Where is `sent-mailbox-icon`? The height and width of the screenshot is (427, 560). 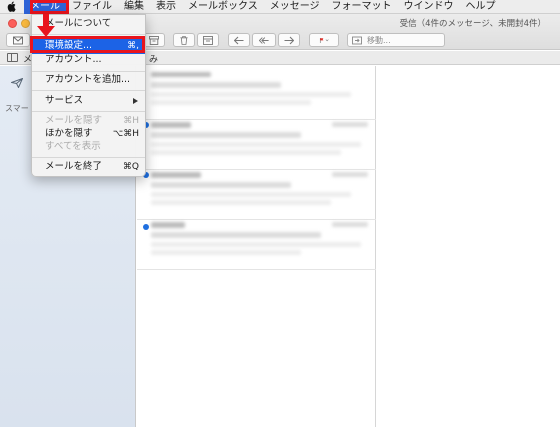 sent-mailbox-icon is located at coordinates (17, 83).